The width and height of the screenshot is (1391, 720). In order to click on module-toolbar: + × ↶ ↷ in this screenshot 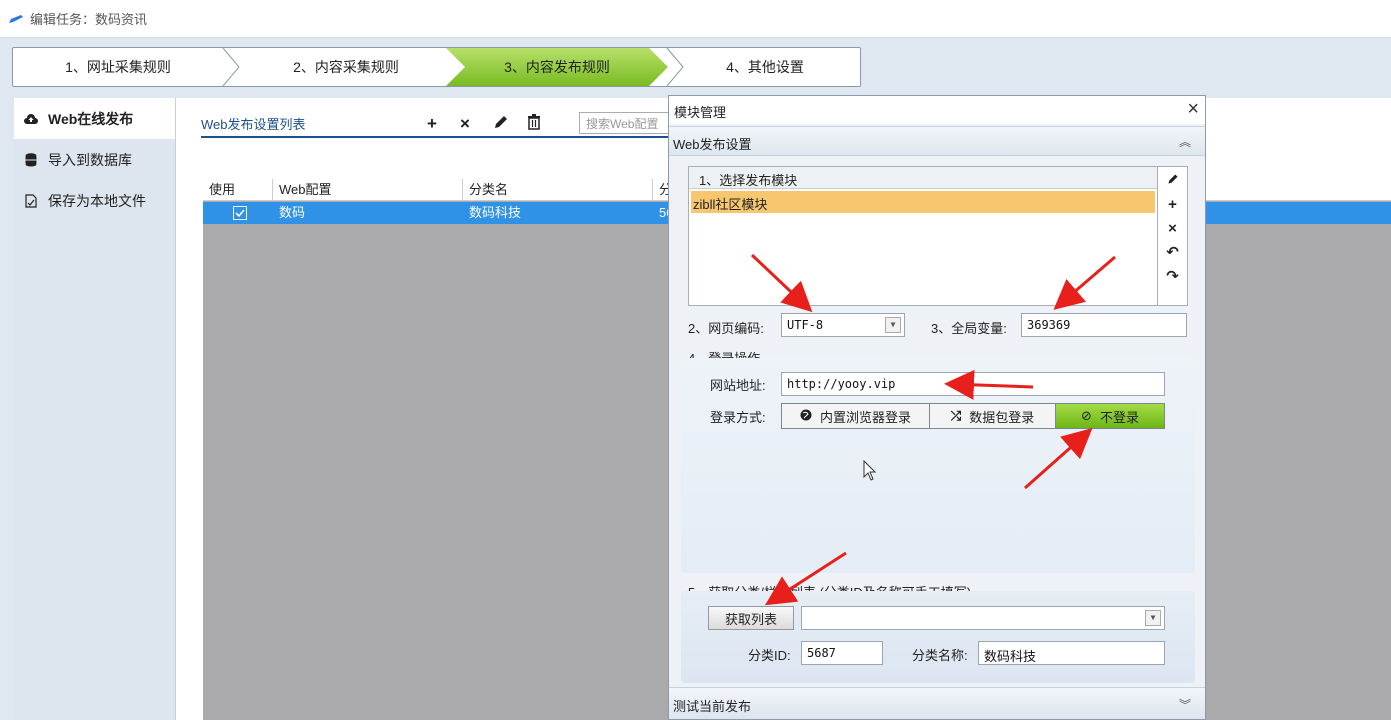, I will do `click(1173, 236)`.